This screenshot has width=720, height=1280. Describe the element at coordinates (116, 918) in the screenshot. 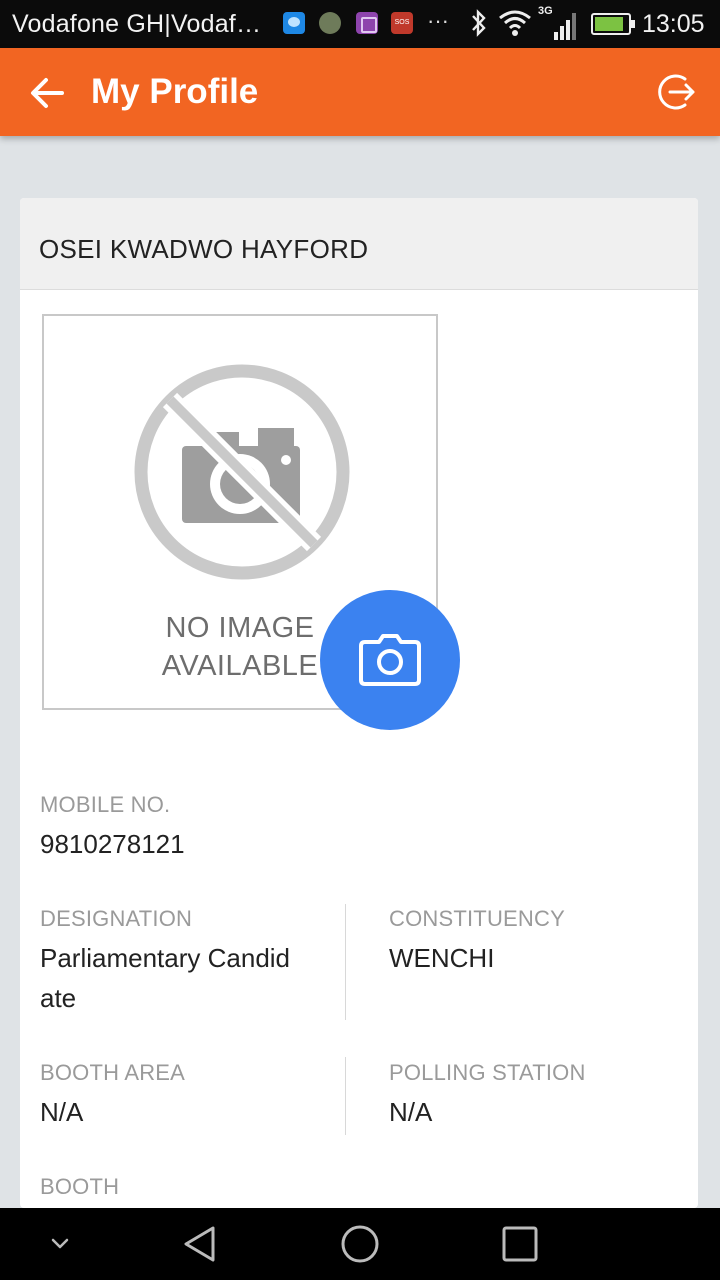

I see `designation-label: DESIGNATION` at that location.